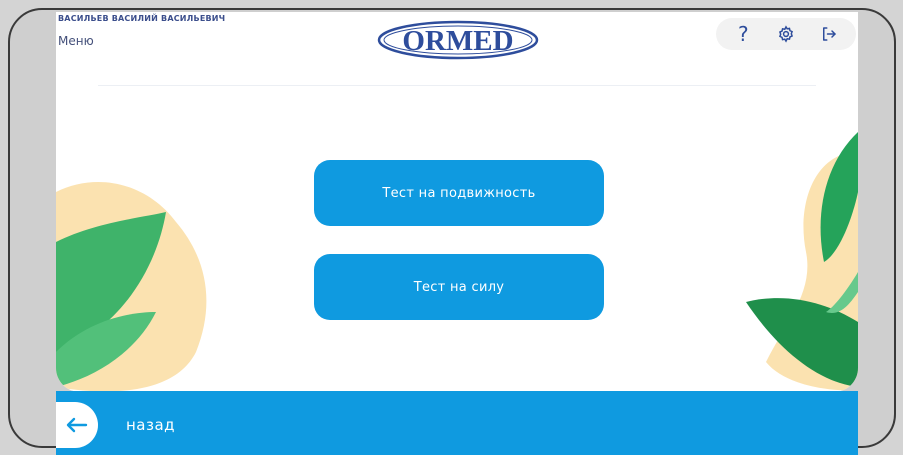 Image resolution: width=903 pixels, height=455 pixels. What do you see at coordinates (829, 34) in the screenshot?
I see `logout-icon` at bounding box center [829, 34].